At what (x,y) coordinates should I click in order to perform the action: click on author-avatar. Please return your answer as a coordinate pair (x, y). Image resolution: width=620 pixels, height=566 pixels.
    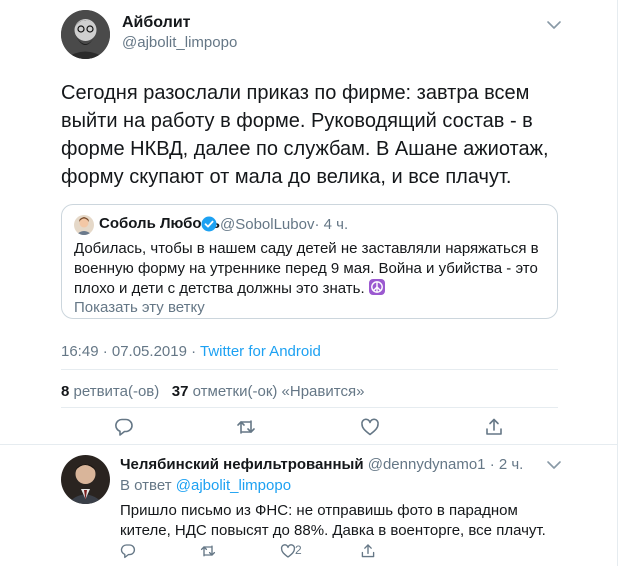
    Looking at the image, I should click on (85, 34).